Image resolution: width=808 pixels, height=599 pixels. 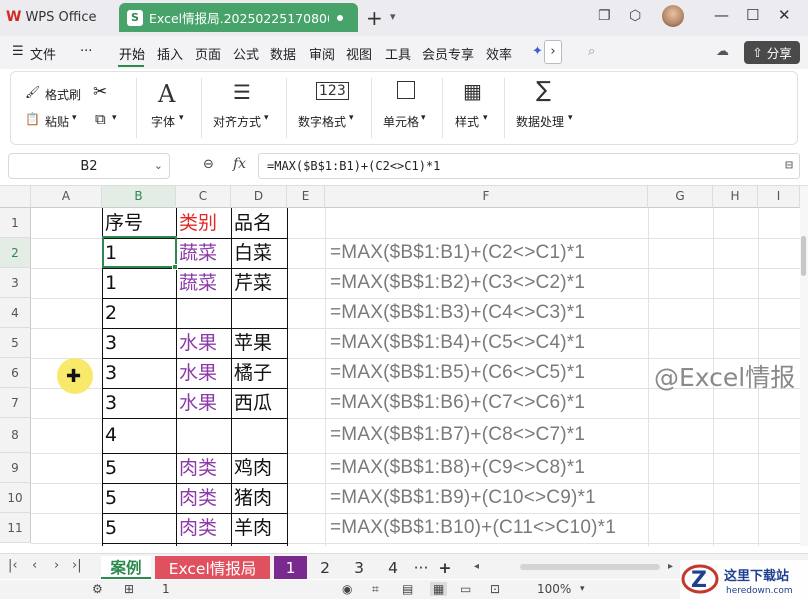 What do you see at coordinates (251, 528) in the screenshot?
I see `cell-d11: 羊肉` at bounding box center [251, 528].